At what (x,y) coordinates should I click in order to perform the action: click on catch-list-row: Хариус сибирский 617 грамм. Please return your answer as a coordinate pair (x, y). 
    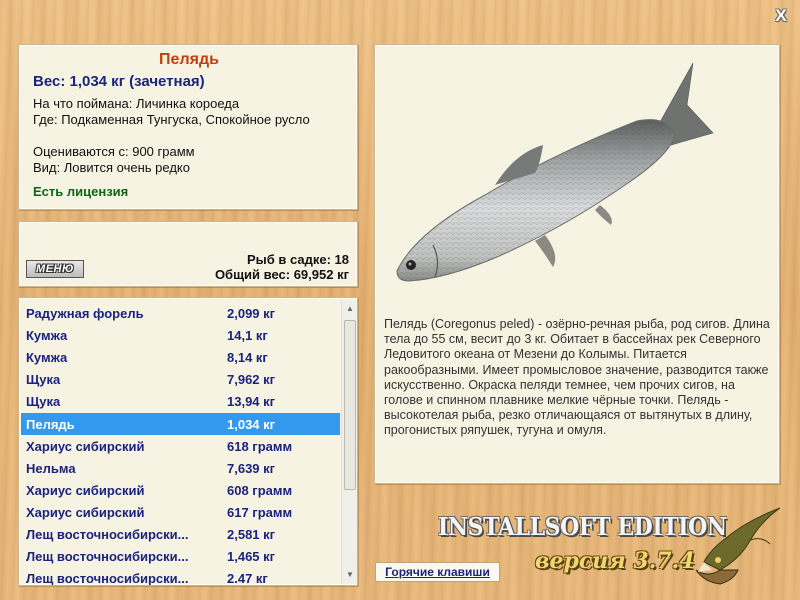
    Looking at the image, I should click on (180, 512).